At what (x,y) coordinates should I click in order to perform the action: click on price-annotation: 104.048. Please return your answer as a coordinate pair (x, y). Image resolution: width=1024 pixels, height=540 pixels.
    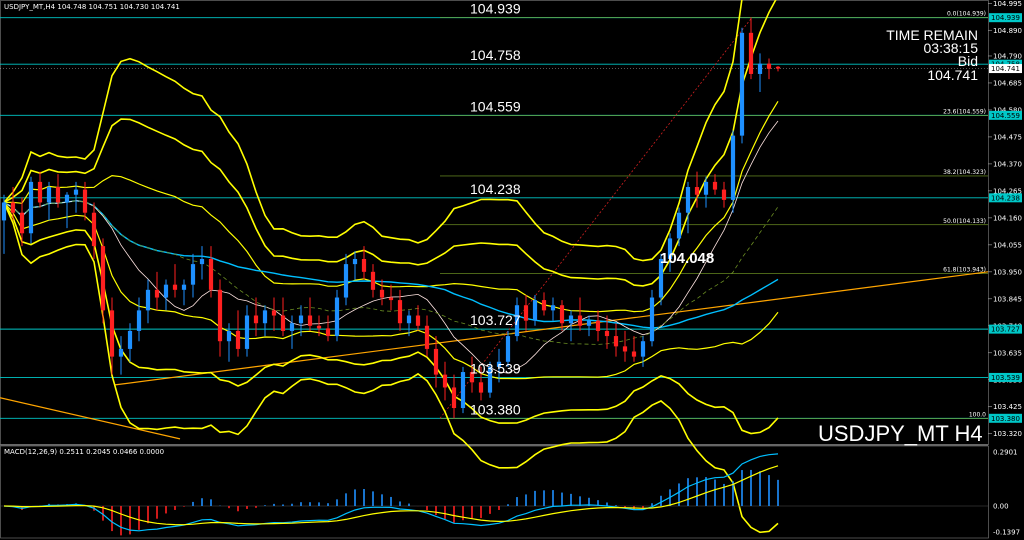
    Looking at the image, I should click on (687, 258).